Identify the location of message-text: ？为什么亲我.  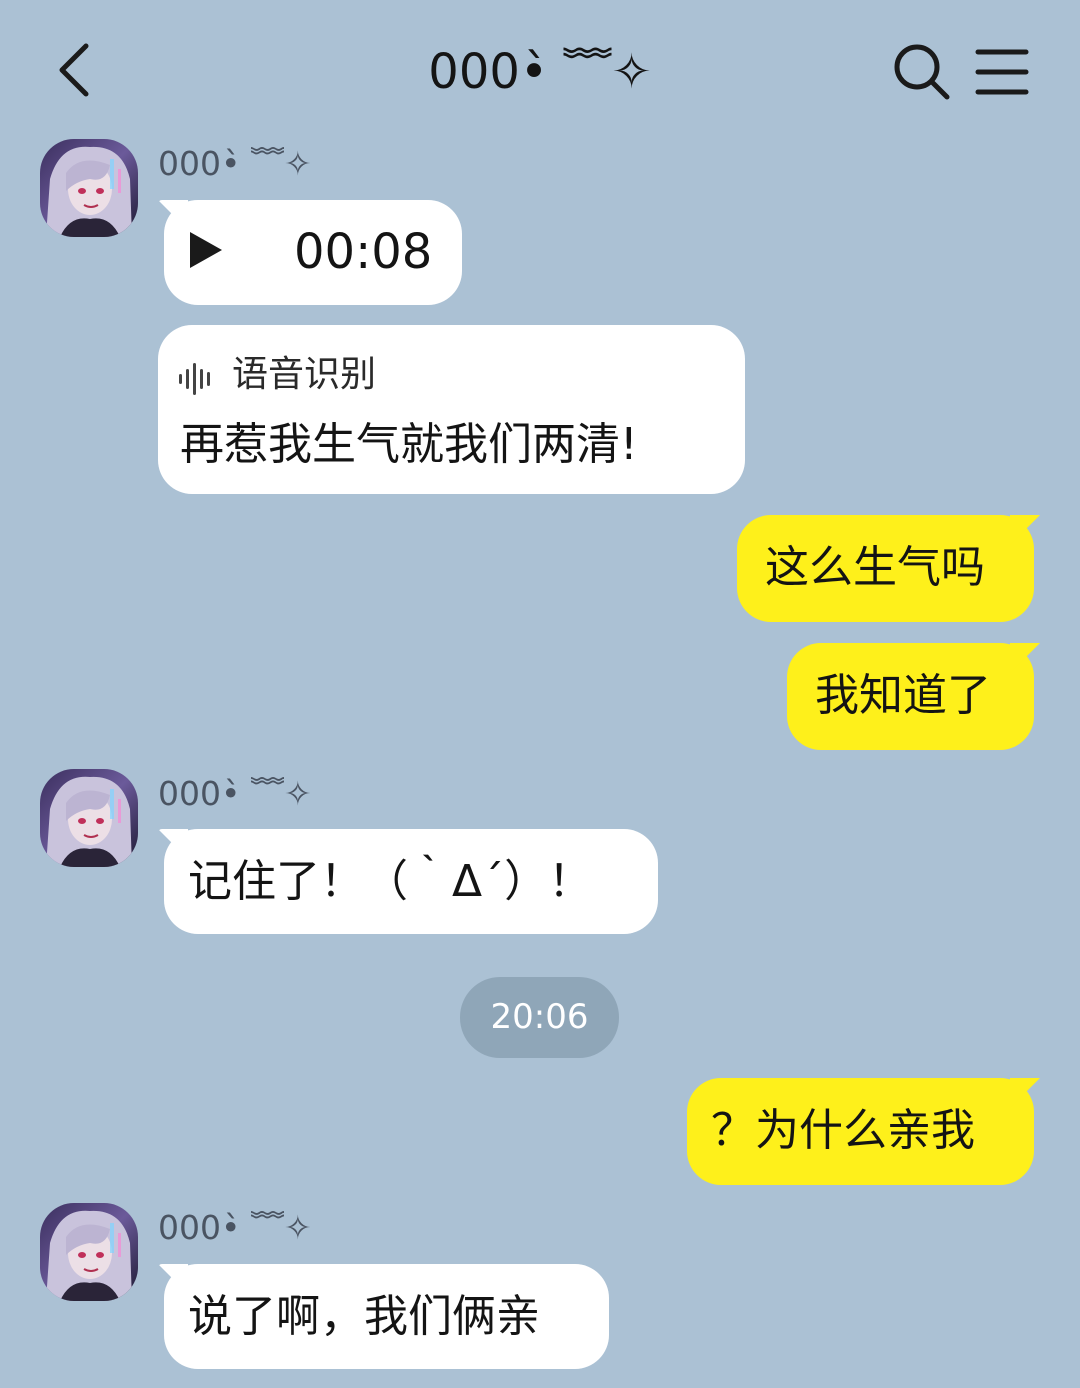
(843, 1130).